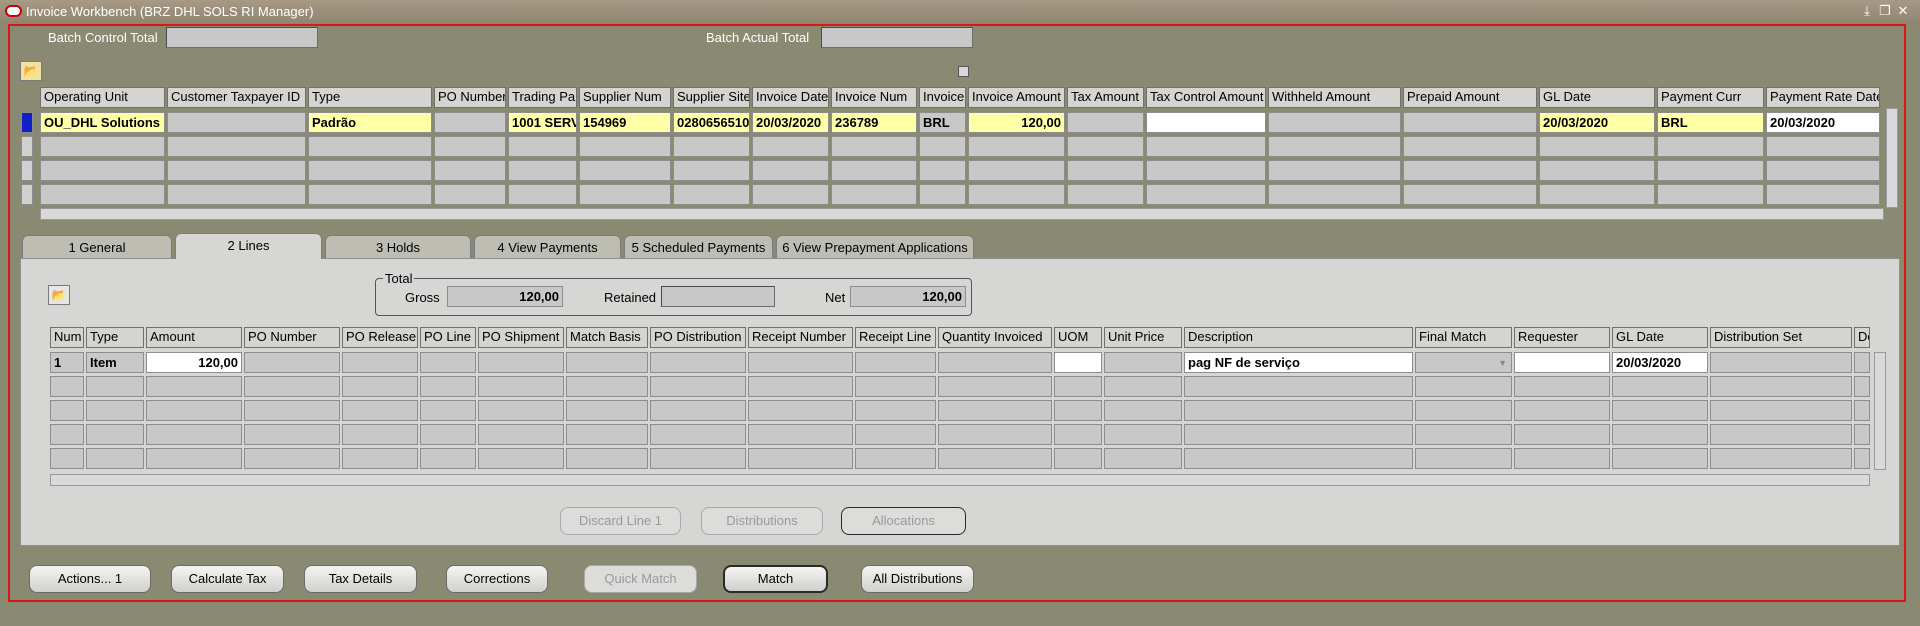 This screenshot has height=626, width=1920. What do you see at coordinates (547, 247) in the screenshot?
I see `tab-4: 4 View Payments` at bounding box center [547, 247].